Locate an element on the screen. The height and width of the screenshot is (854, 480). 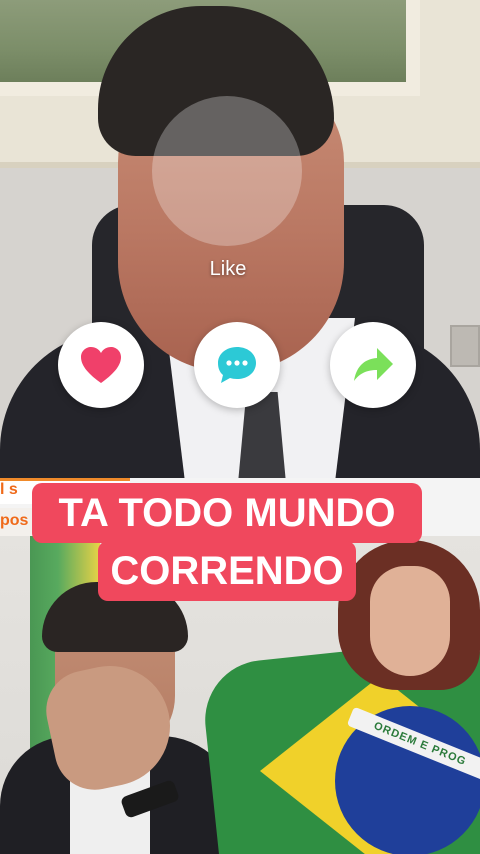
like-button is located at coordinates (101, 365).